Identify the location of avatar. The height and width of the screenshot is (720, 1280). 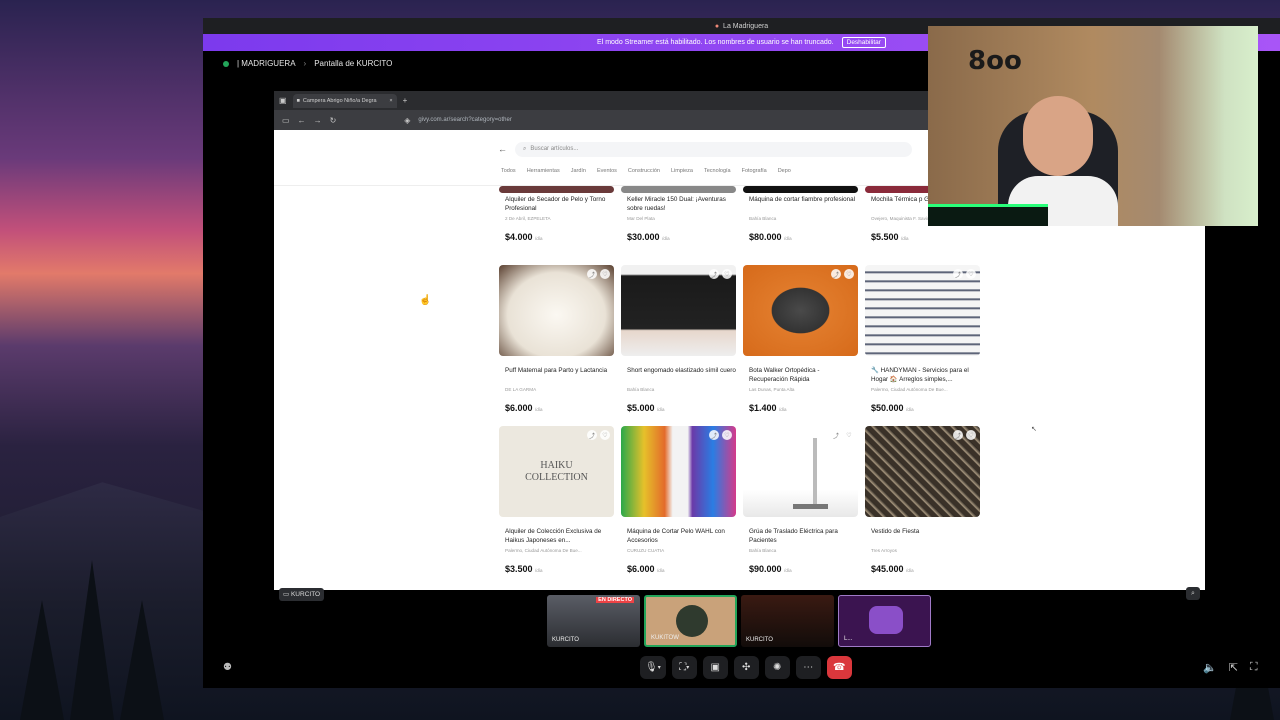
(886, 620).